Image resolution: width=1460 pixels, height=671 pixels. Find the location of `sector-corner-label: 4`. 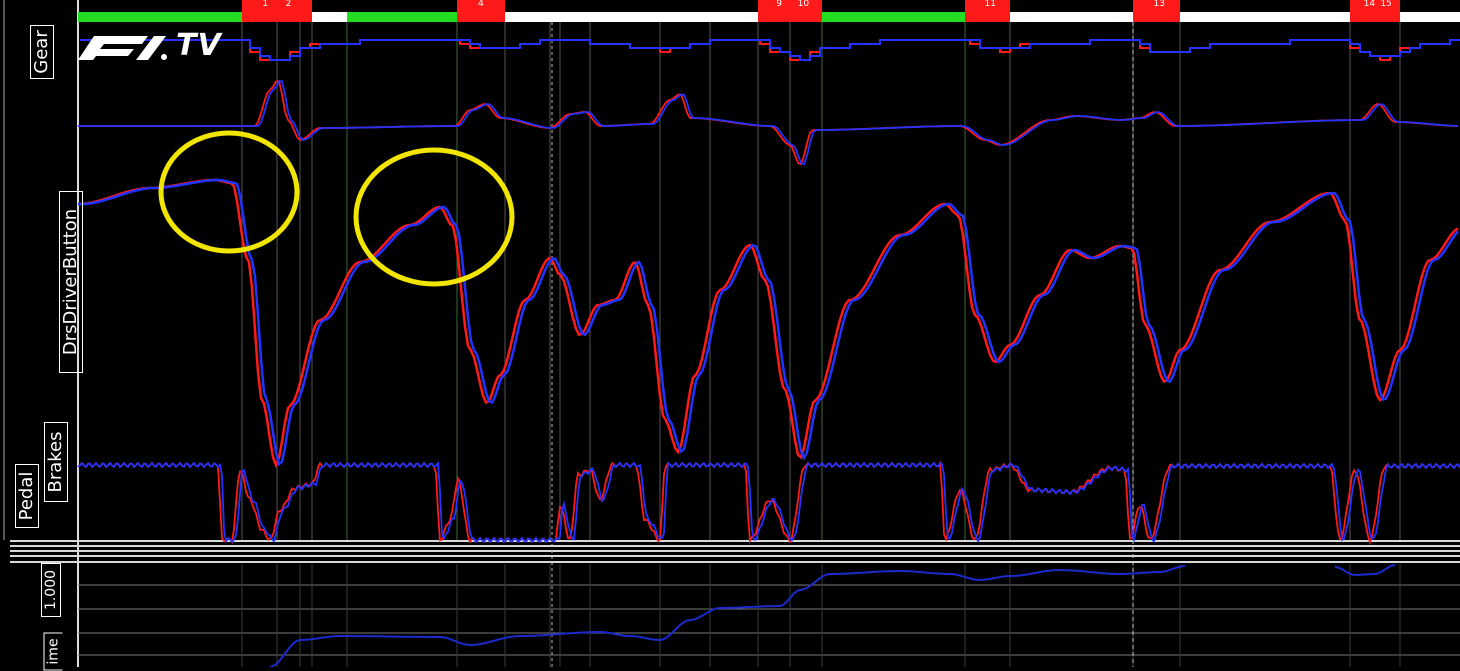

sector-corner-label: 4 is located at coordinates (481, 4).